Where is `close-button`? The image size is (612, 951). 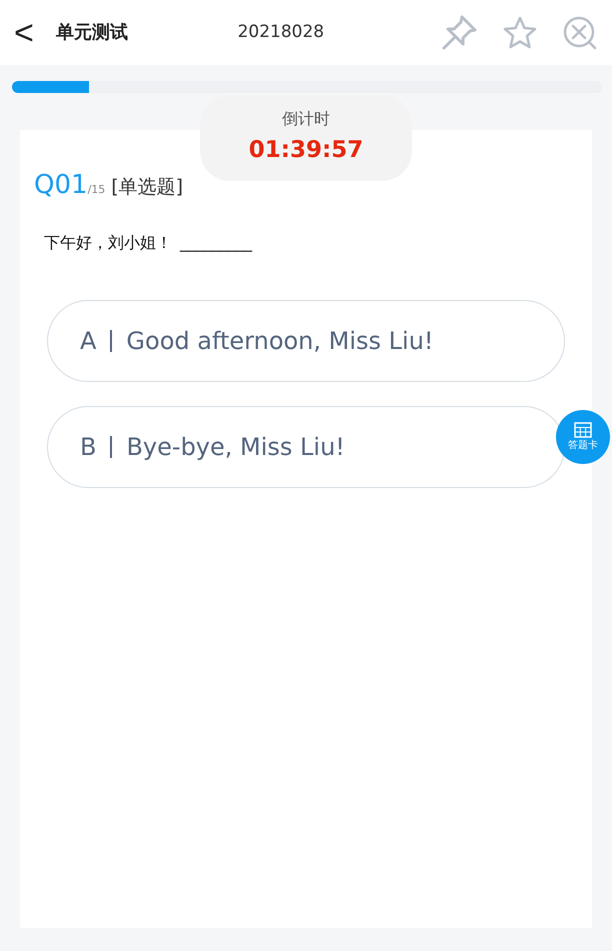
close-button is located at coordinates (580, 32).